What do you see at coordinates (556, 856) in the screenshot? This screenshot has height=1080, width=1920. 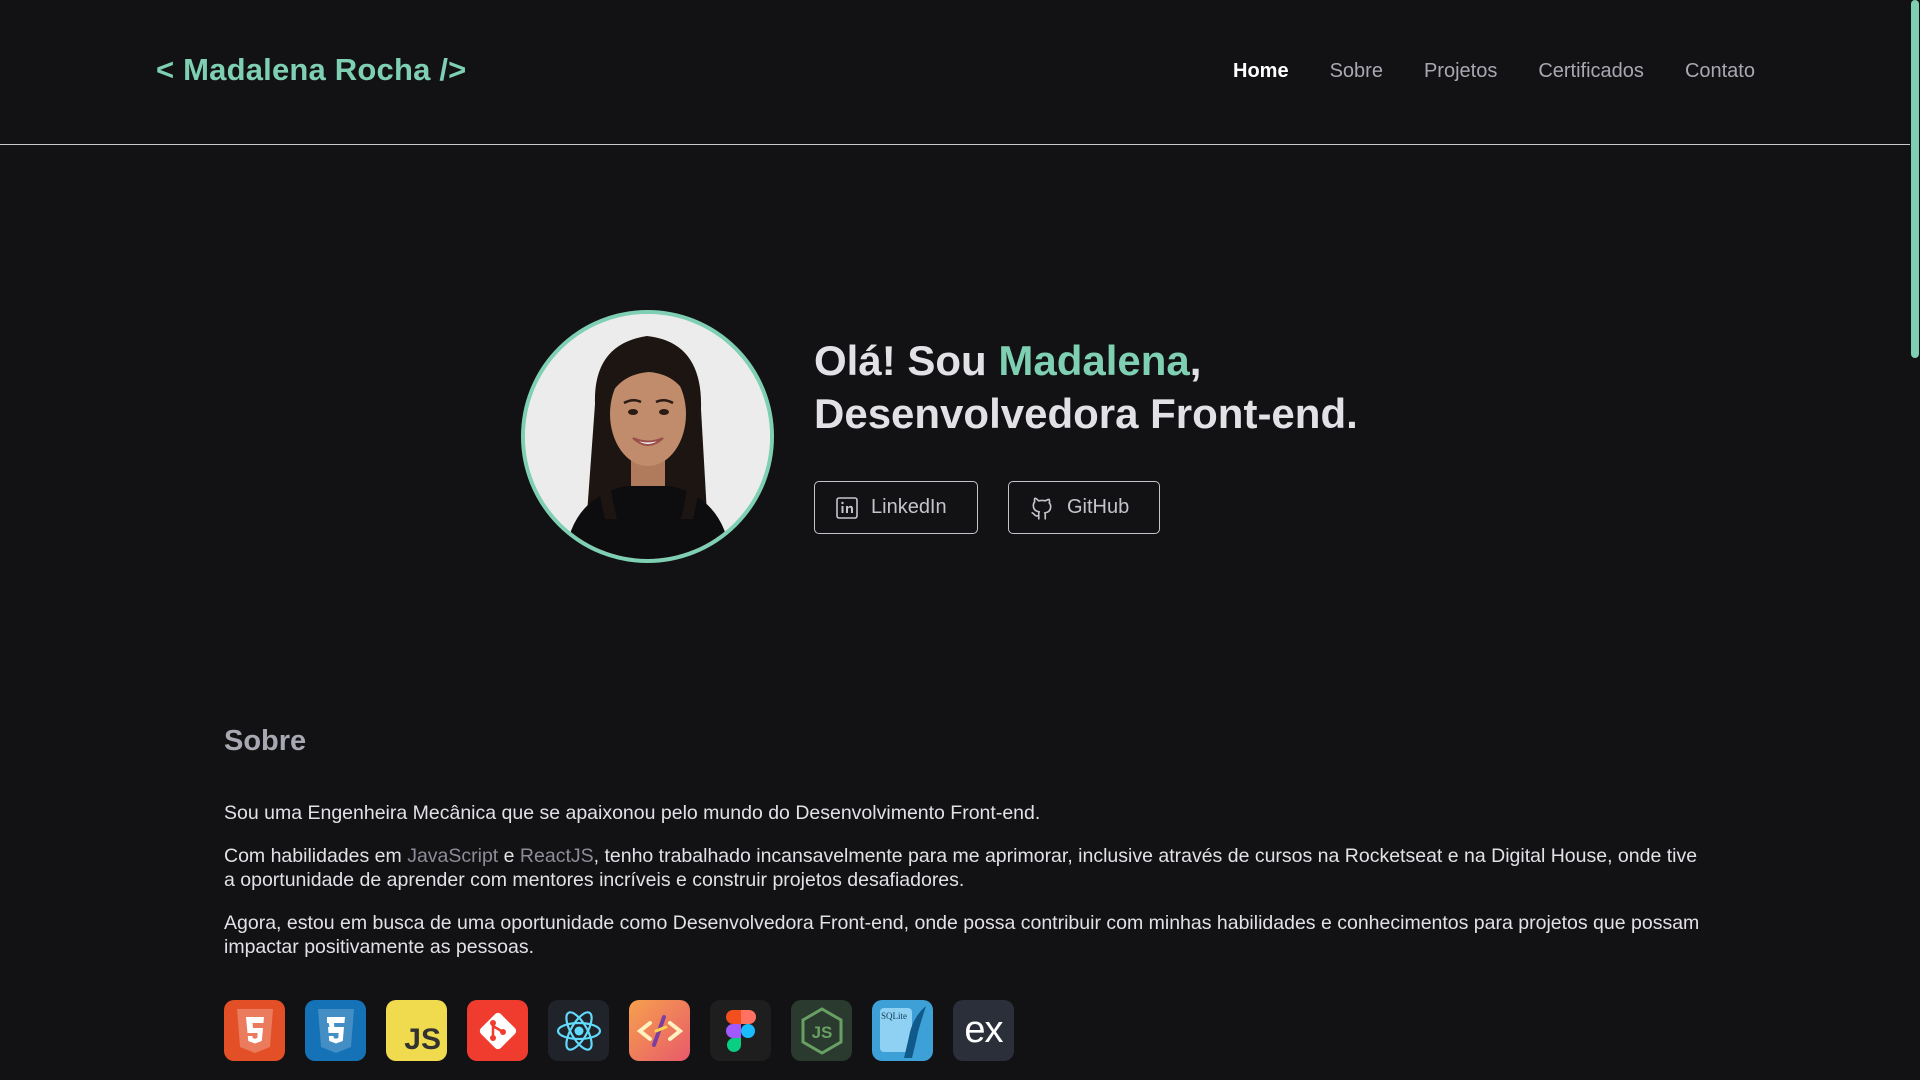 I see `reactjs-highlight: ReactJS` at bounding box center [556, 856].